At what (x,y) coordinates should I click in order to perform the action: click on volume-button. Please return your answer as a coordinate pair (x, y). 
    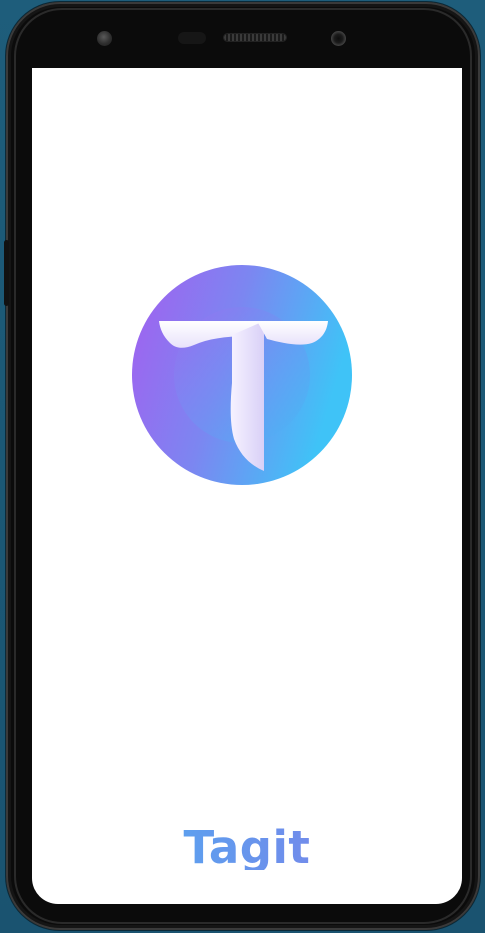
    Looking at the image, I should click on (6, 273).